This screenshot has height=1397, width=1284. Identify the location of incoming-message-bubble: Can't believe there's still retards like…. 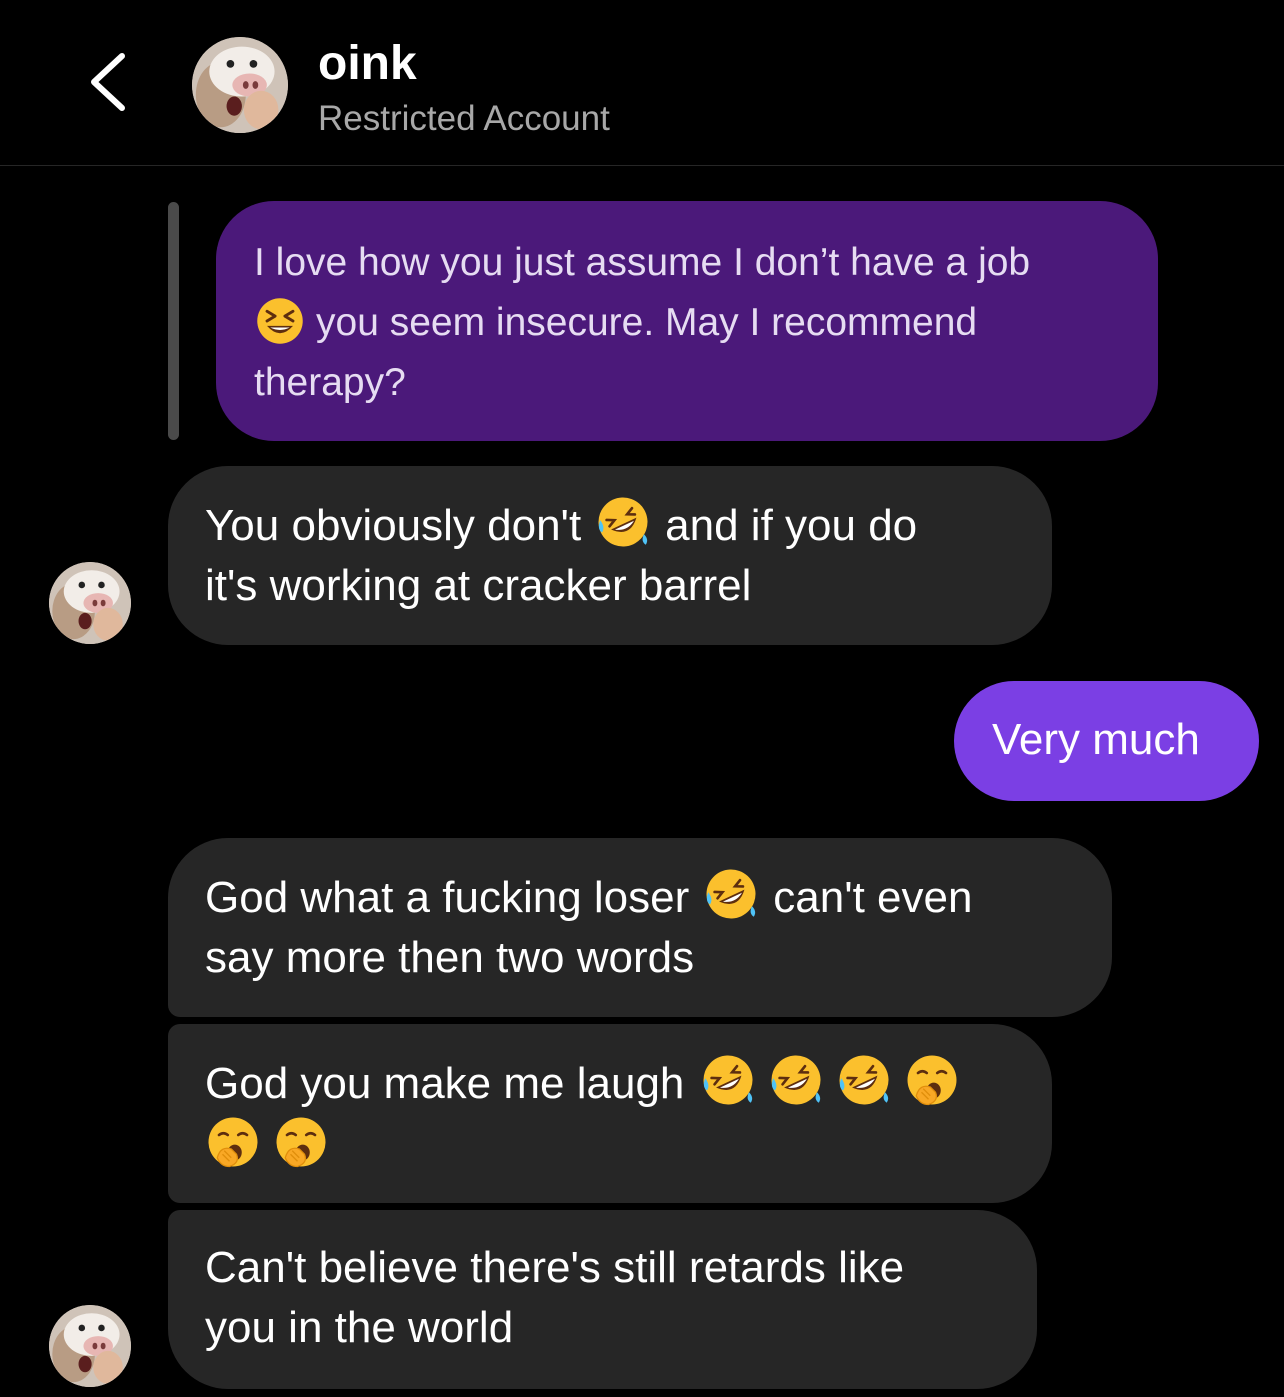
(602, 1299).